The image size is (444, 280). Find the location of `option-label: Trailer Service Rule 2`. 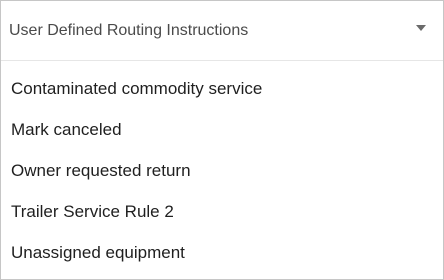

option-label: Trailer Service Rule 2 is located at coordinates (92, 211).